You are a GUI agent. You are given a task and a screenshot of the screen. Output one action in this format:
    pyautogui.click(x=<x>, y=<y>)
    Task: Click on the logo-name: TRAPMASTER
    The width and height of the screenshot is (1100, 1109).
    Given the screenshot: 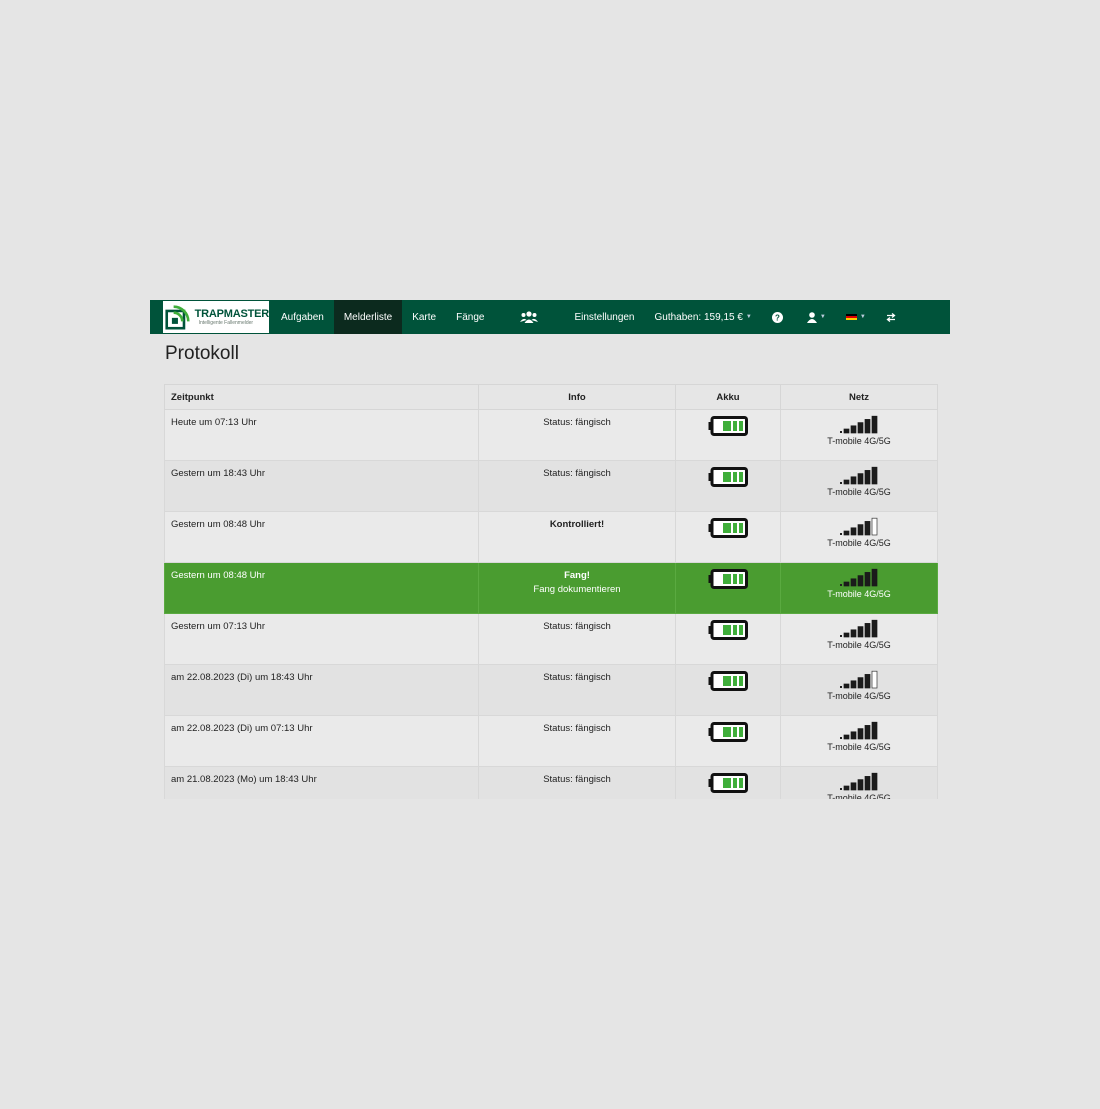 What is the action you would take?
    pyautogui.click(x=232, y=313)
    